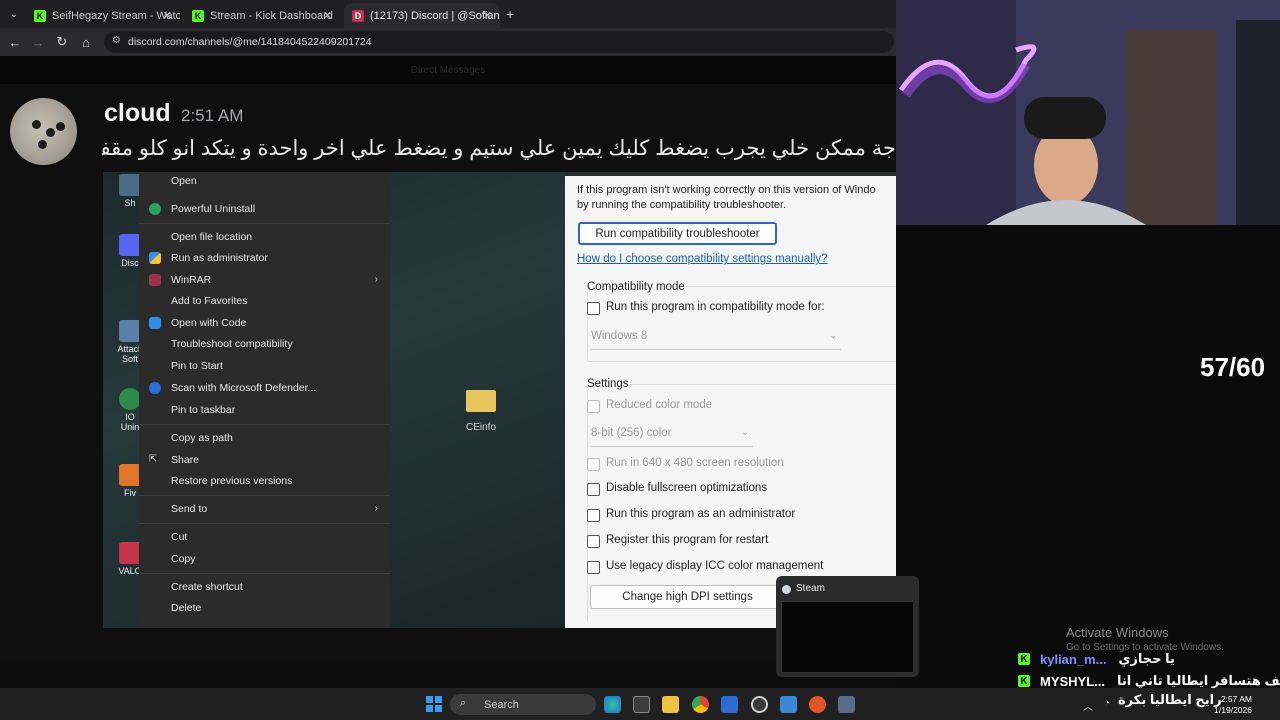  Describe the element at coordinates (833, 335) in the screenshot. I see `chevron-down-icon: ⌄` at that location.